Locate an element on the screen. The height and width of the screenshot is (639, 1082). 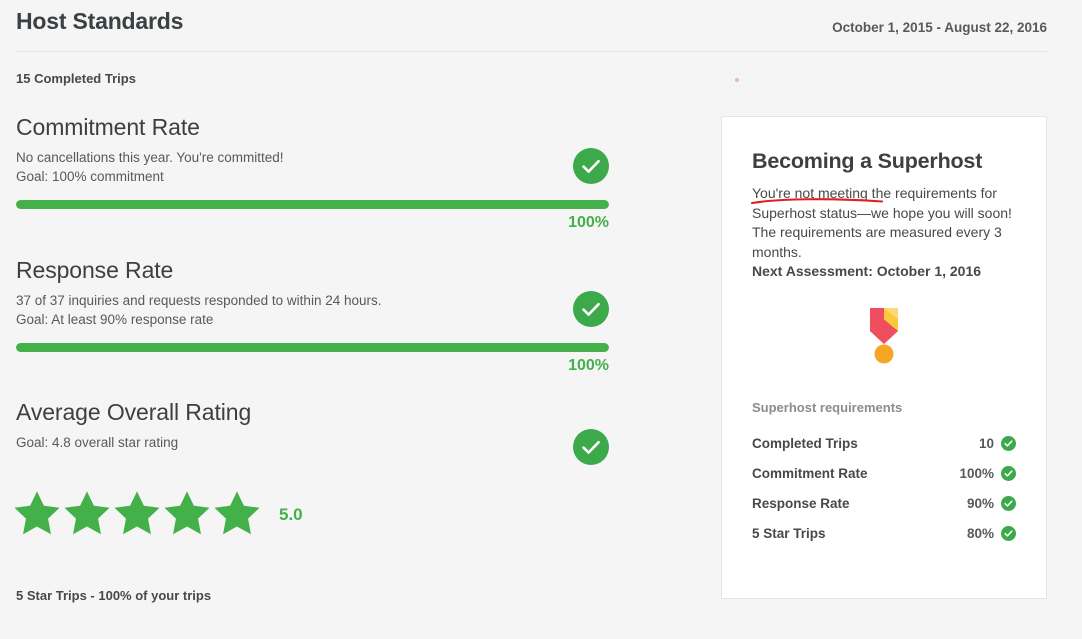
requirement-row: 5 Star Trips 80% is located at coordinates (884, 534).